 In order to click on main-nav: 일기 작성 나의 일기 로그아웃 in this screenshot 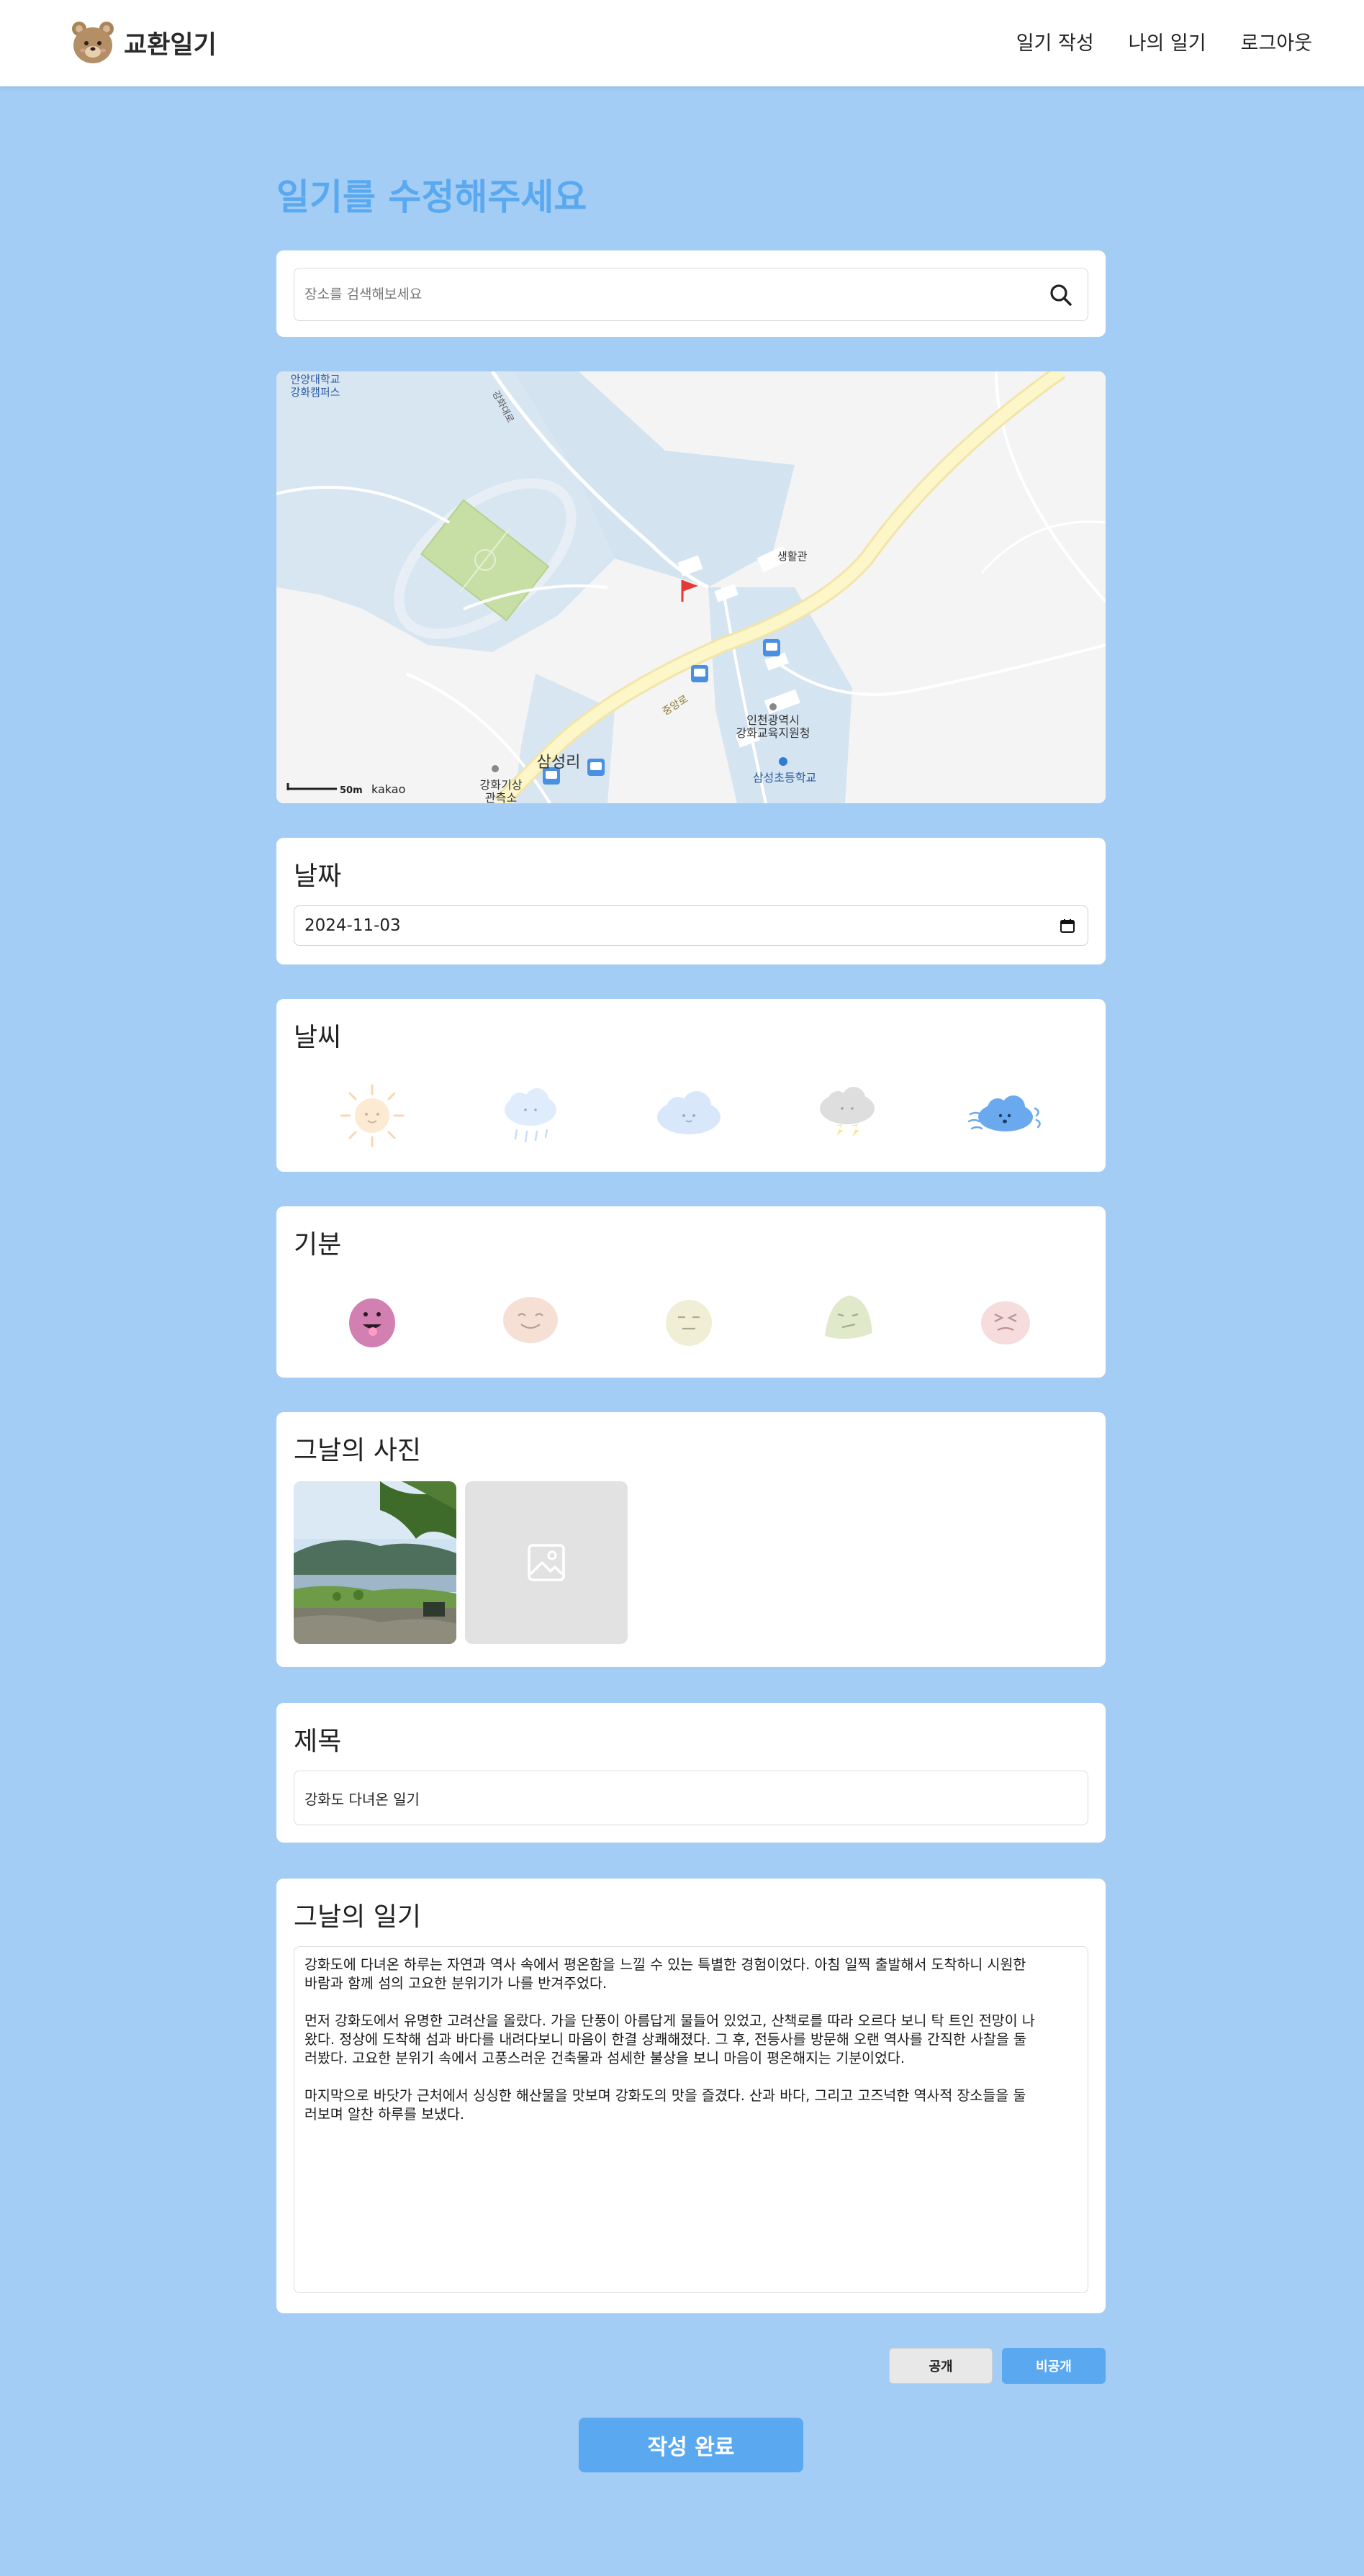, I will do `click(1164, 41)`.